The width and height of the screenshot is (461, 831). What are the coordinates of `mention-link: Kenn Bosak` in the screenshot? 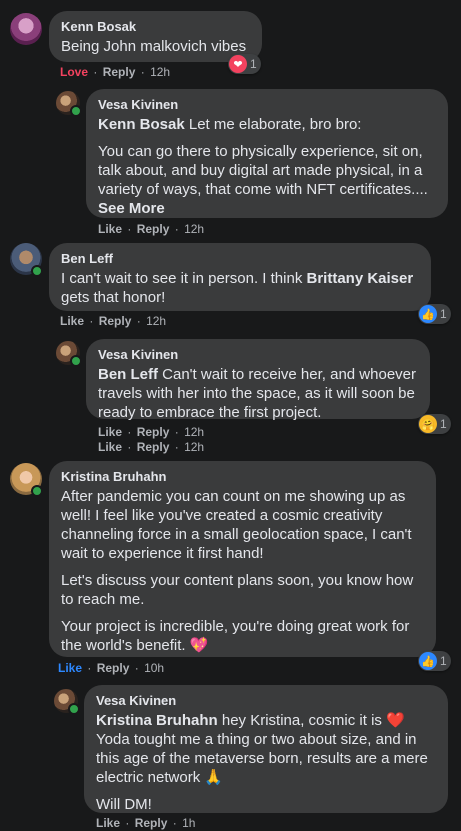 It's located at (141, 124).